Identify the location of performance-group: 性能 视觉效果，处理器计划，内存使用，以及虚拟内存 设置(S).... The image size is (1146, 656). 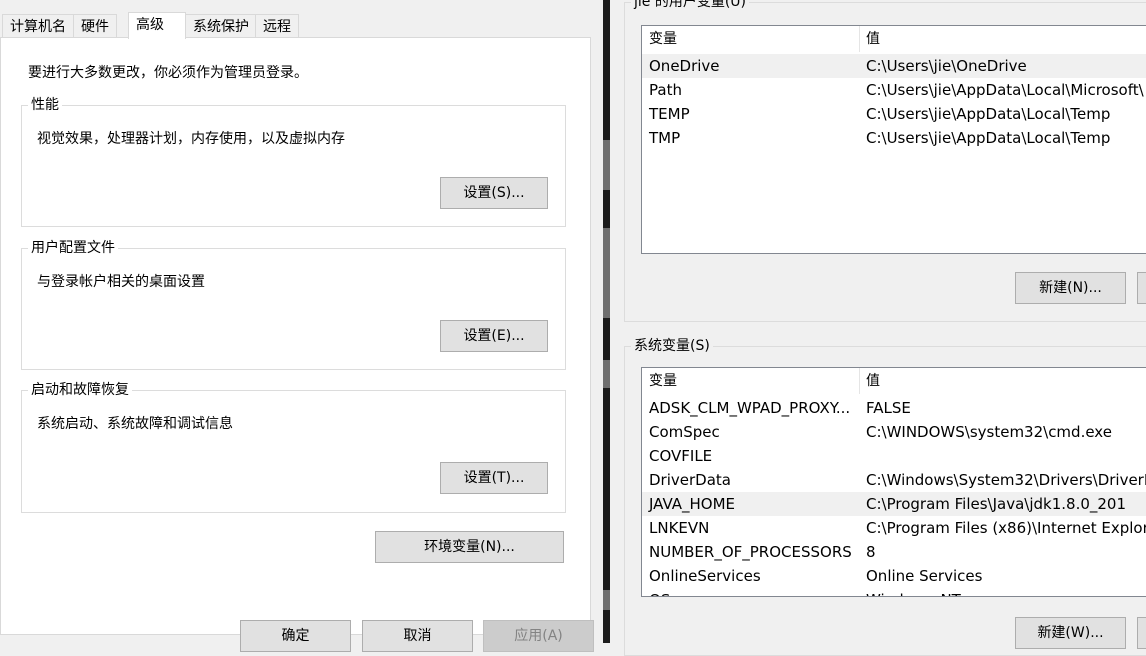
(293, 161).